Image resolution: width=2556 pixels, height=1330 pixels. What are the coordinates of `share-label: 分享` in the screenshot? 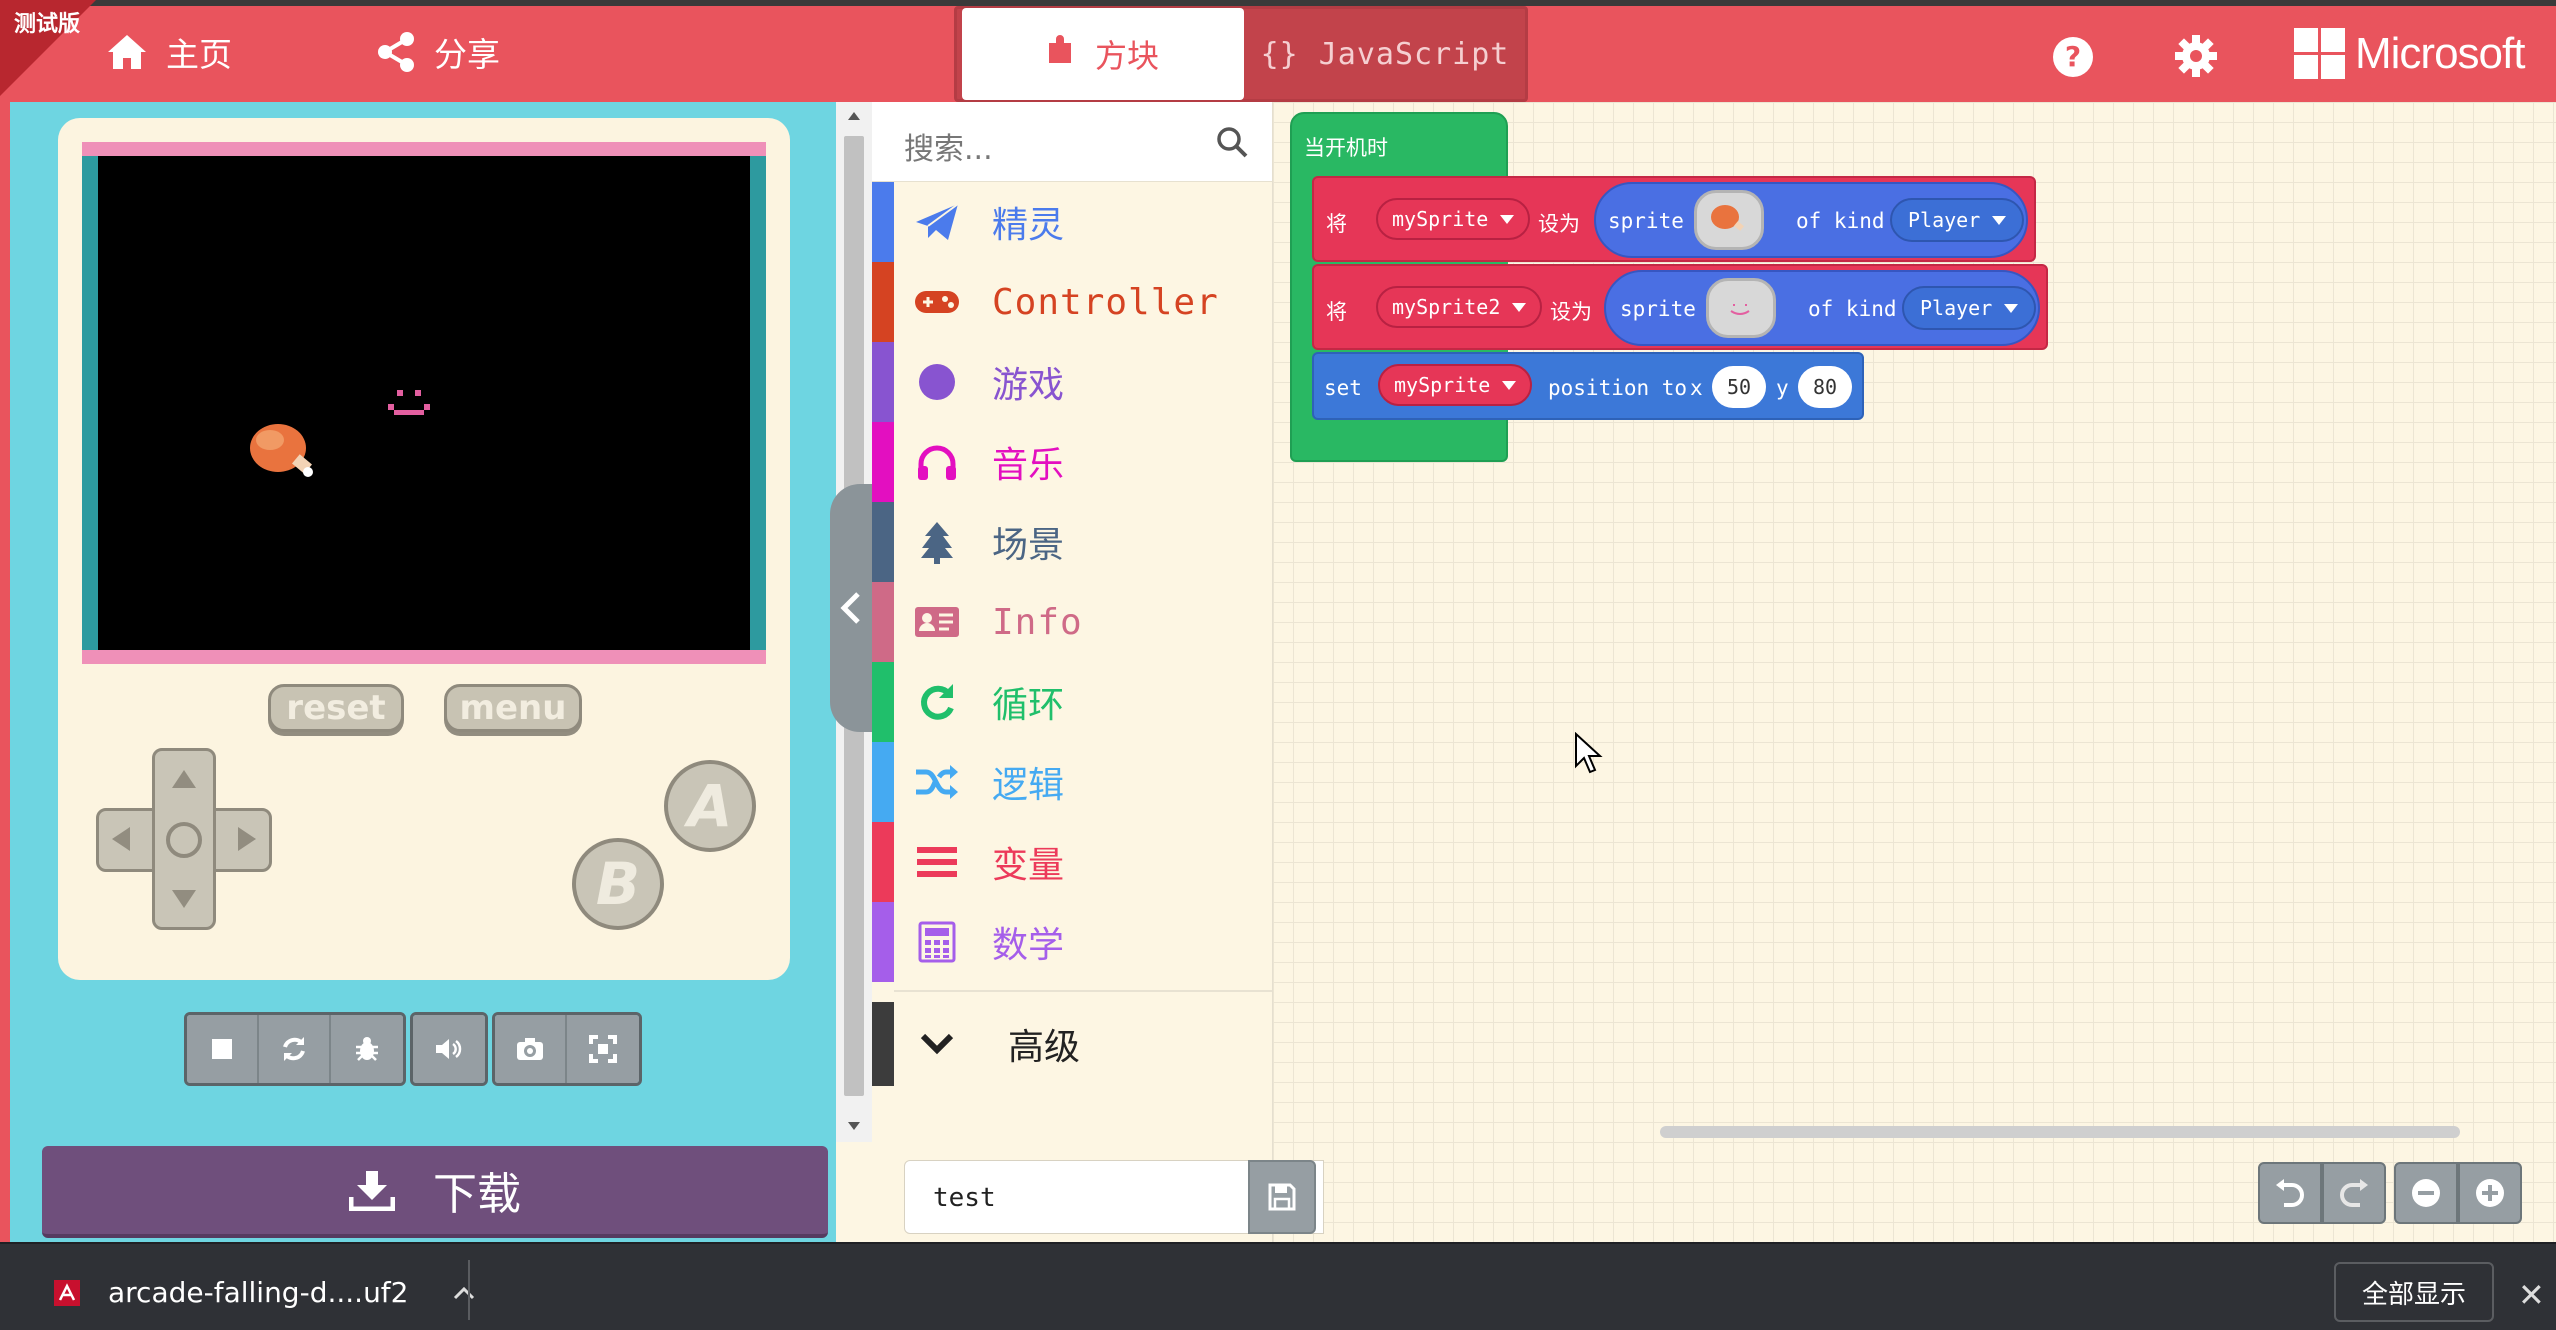 It's located at (467, 54).